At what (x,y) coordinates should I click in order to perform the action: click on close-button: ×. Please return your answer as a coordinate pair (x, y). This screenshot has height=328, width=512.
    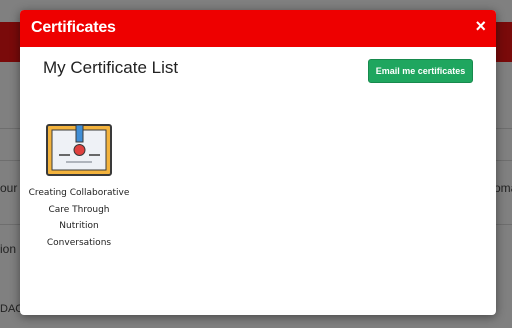
    Looking at the image, I should click on (480, 26).